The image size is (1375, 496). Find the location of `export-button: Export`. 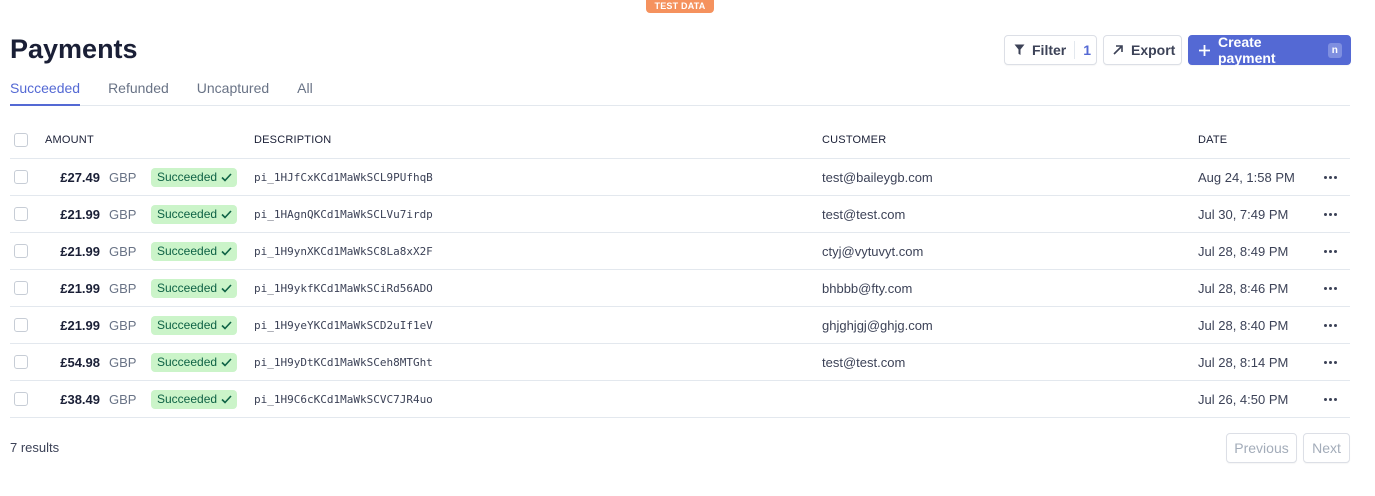

export-button: Export is located at coordinates (1142, 50).